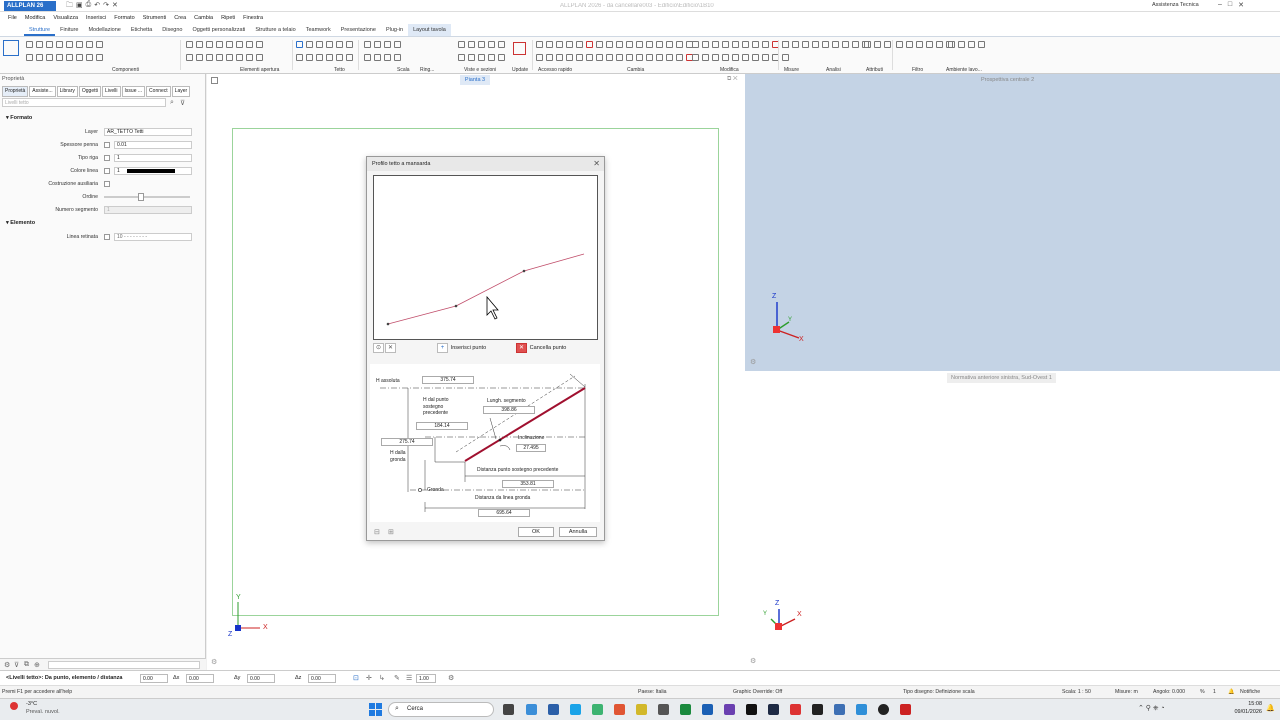 The width and height of the screenshot is (1280, 720). Describe the element at coordinates (773, 709) in the screenshot. I see `code-icon` at that location.